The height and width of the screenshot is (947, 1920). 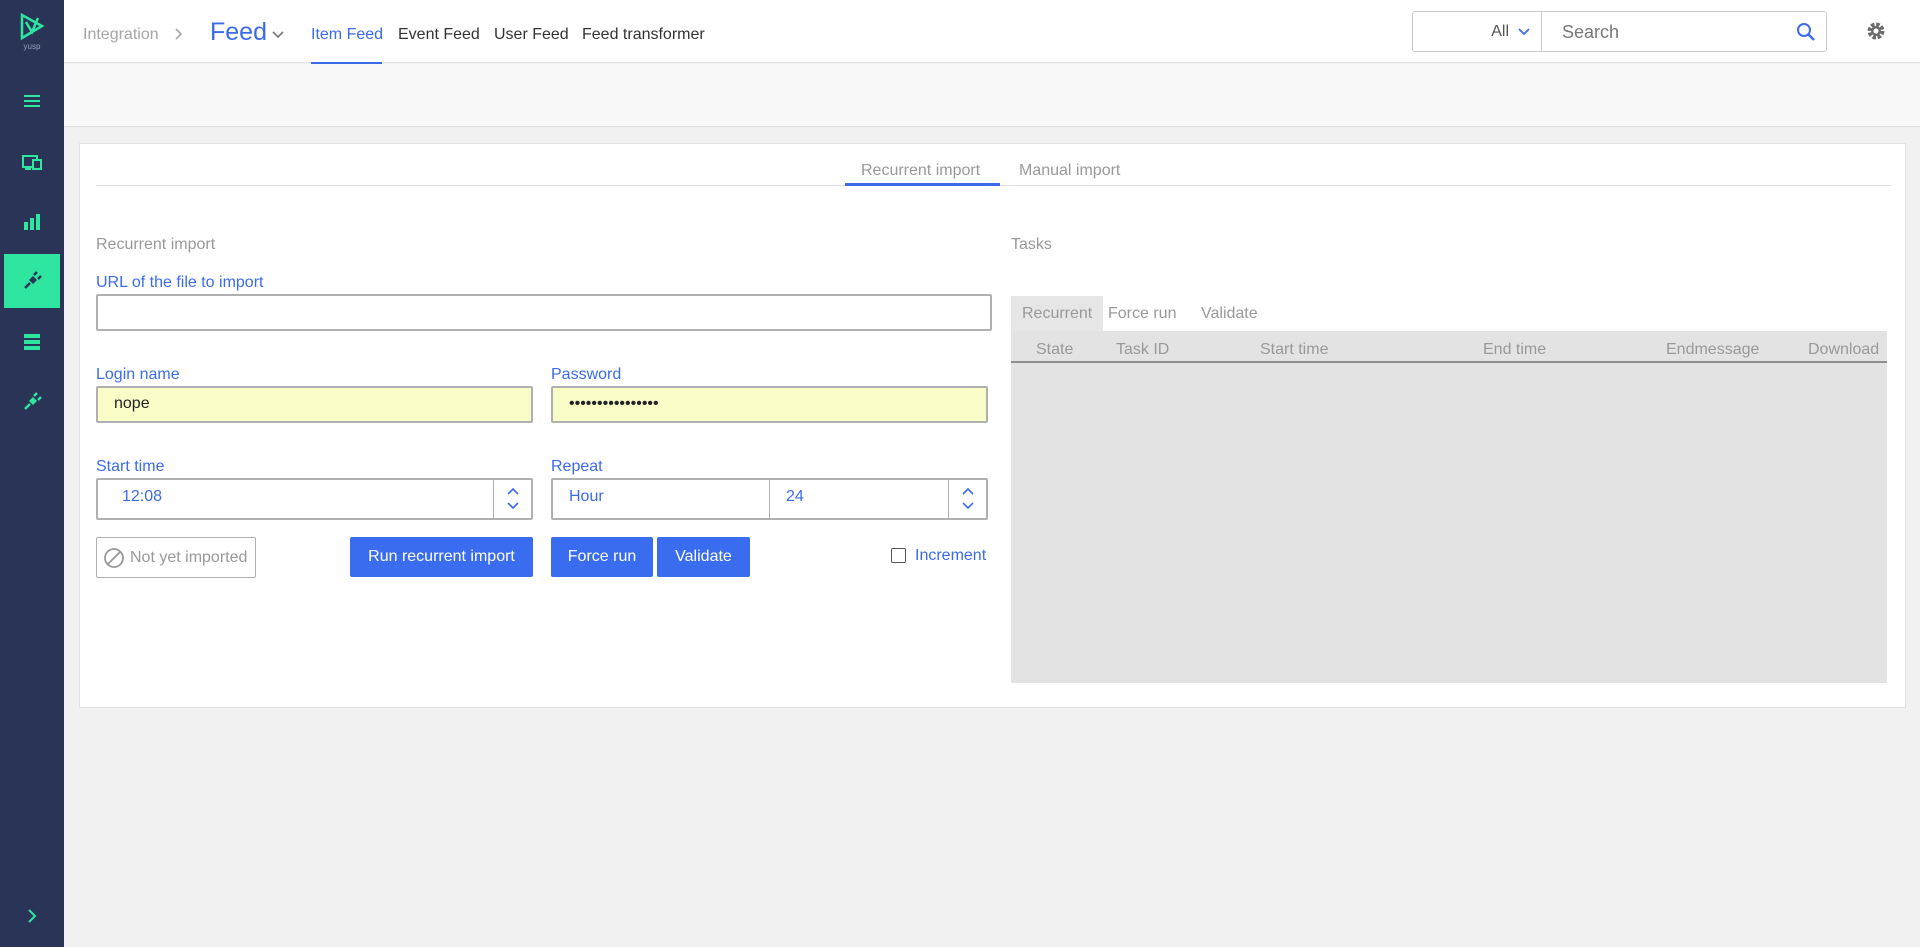 What do you see at coordinates (1712, 350) in the screenshot?
I see `column-header-endmessage: Endmessage` at bounding box center [1712, 350].